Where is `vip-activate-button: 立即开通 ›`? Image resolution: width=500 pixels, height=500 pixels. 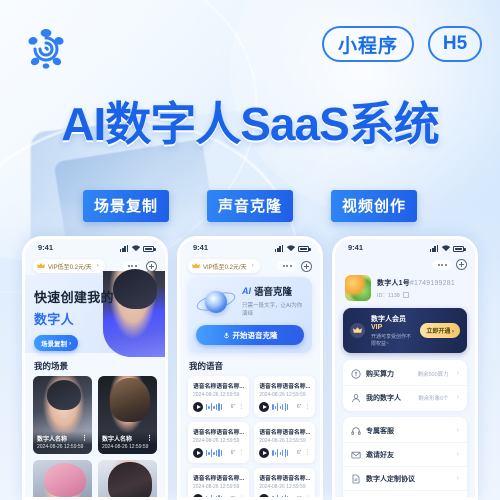 vip-activate-button: 立即开通 › is located at coordinates (440, 330).